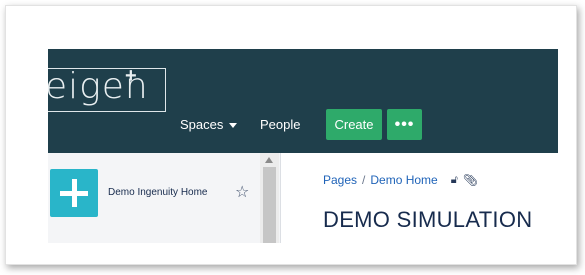 This screenshot has height=275, width=585. What do you see at coordinates (202, 124) in the screenshot?
I see `spaces-label: Spaces` at bounding box center [202, 124].